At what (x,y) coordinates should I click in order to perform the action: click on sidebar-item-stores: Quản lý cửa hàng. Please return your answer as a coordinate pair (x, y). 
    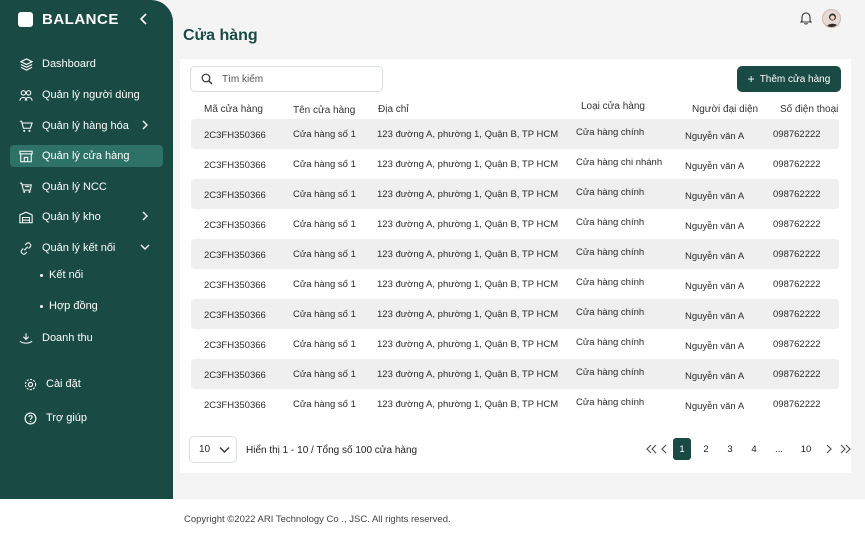
    Looking at the image, I should click on (86, 156).